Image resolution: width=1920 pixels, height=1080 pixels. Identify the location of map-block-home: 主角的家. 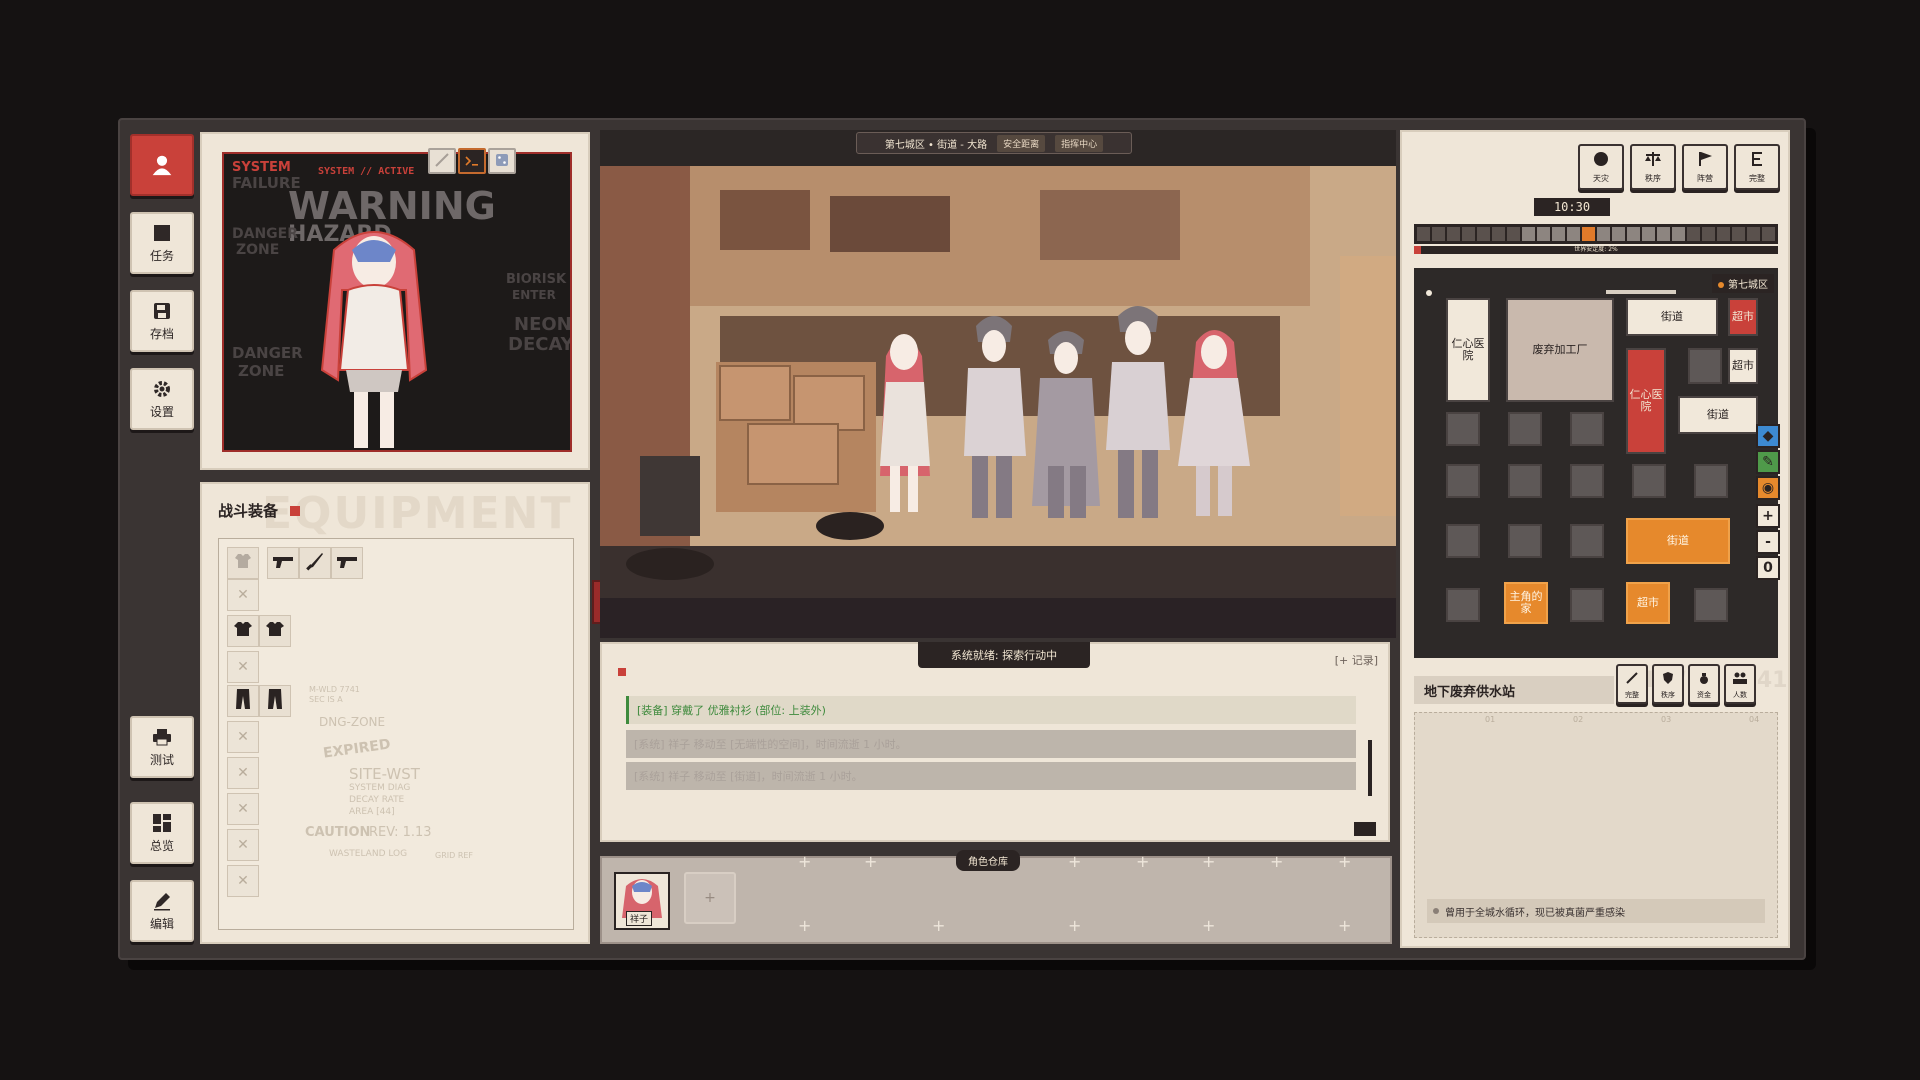
(1526, 603).